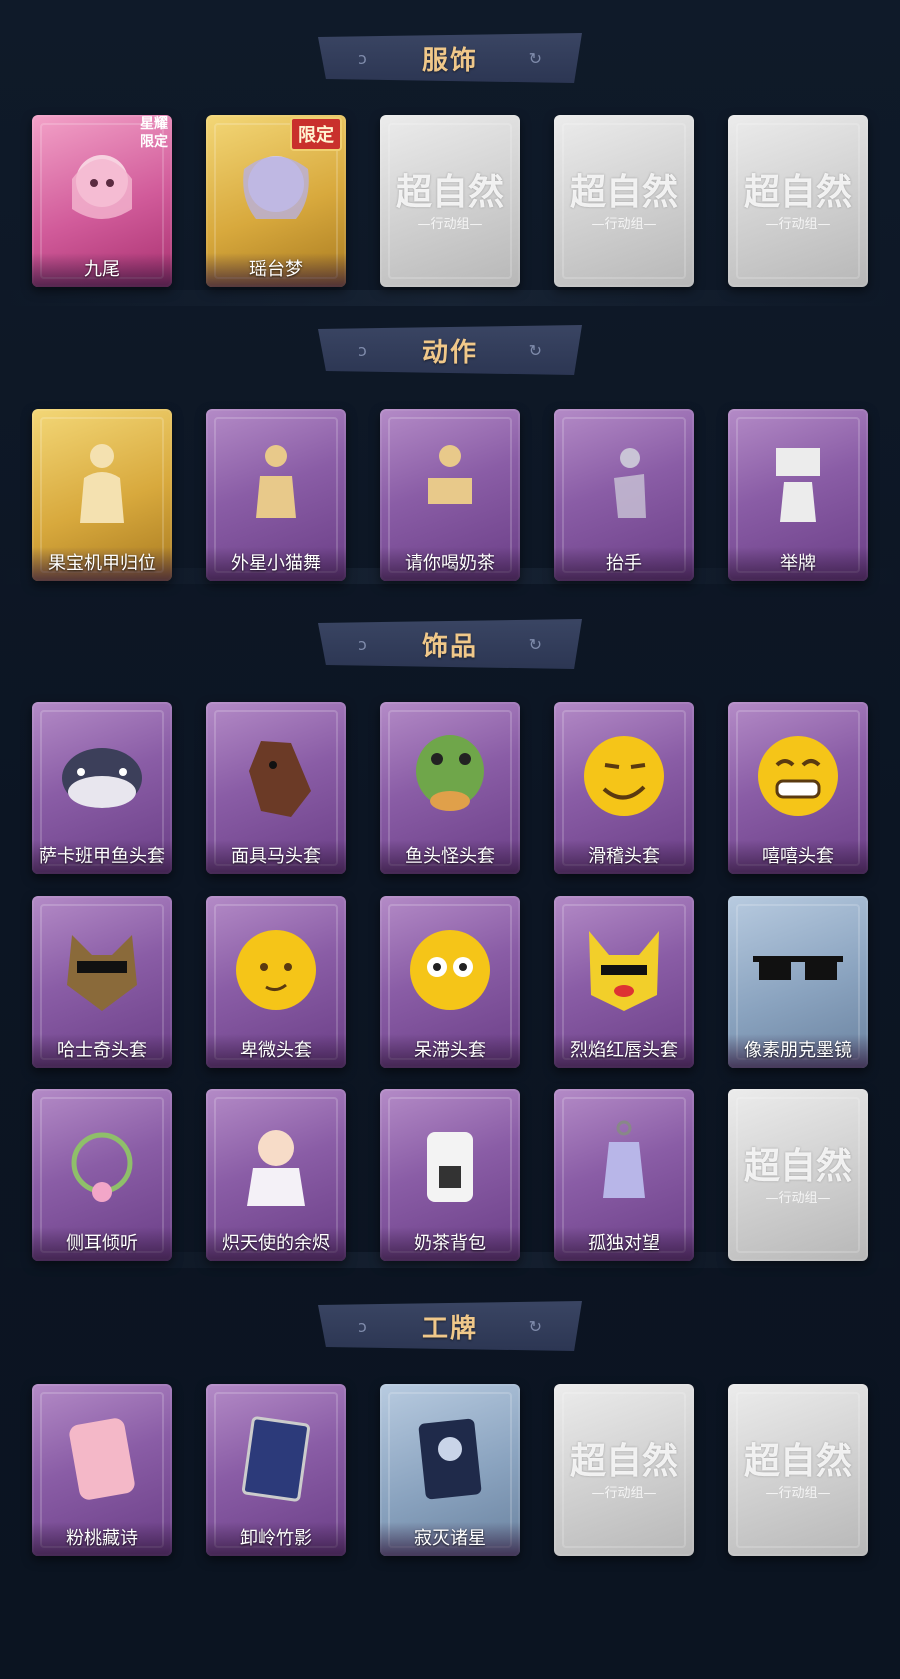  Describe the element at coordinates (624, 1244) in the screenshot. I see `item-label: 孤独对望` at that location.